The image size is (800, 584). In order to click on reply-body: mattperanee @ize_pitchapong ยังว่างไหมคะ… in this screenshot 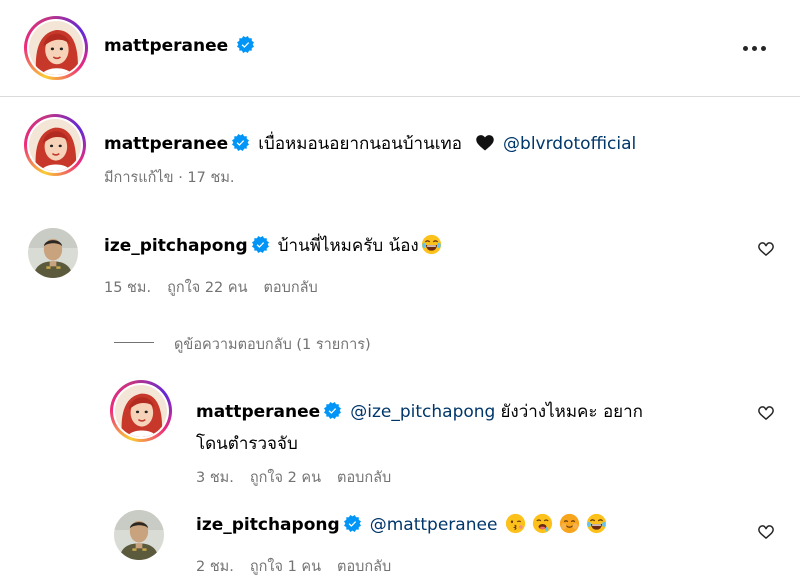, I will do `click(419, 428)`.